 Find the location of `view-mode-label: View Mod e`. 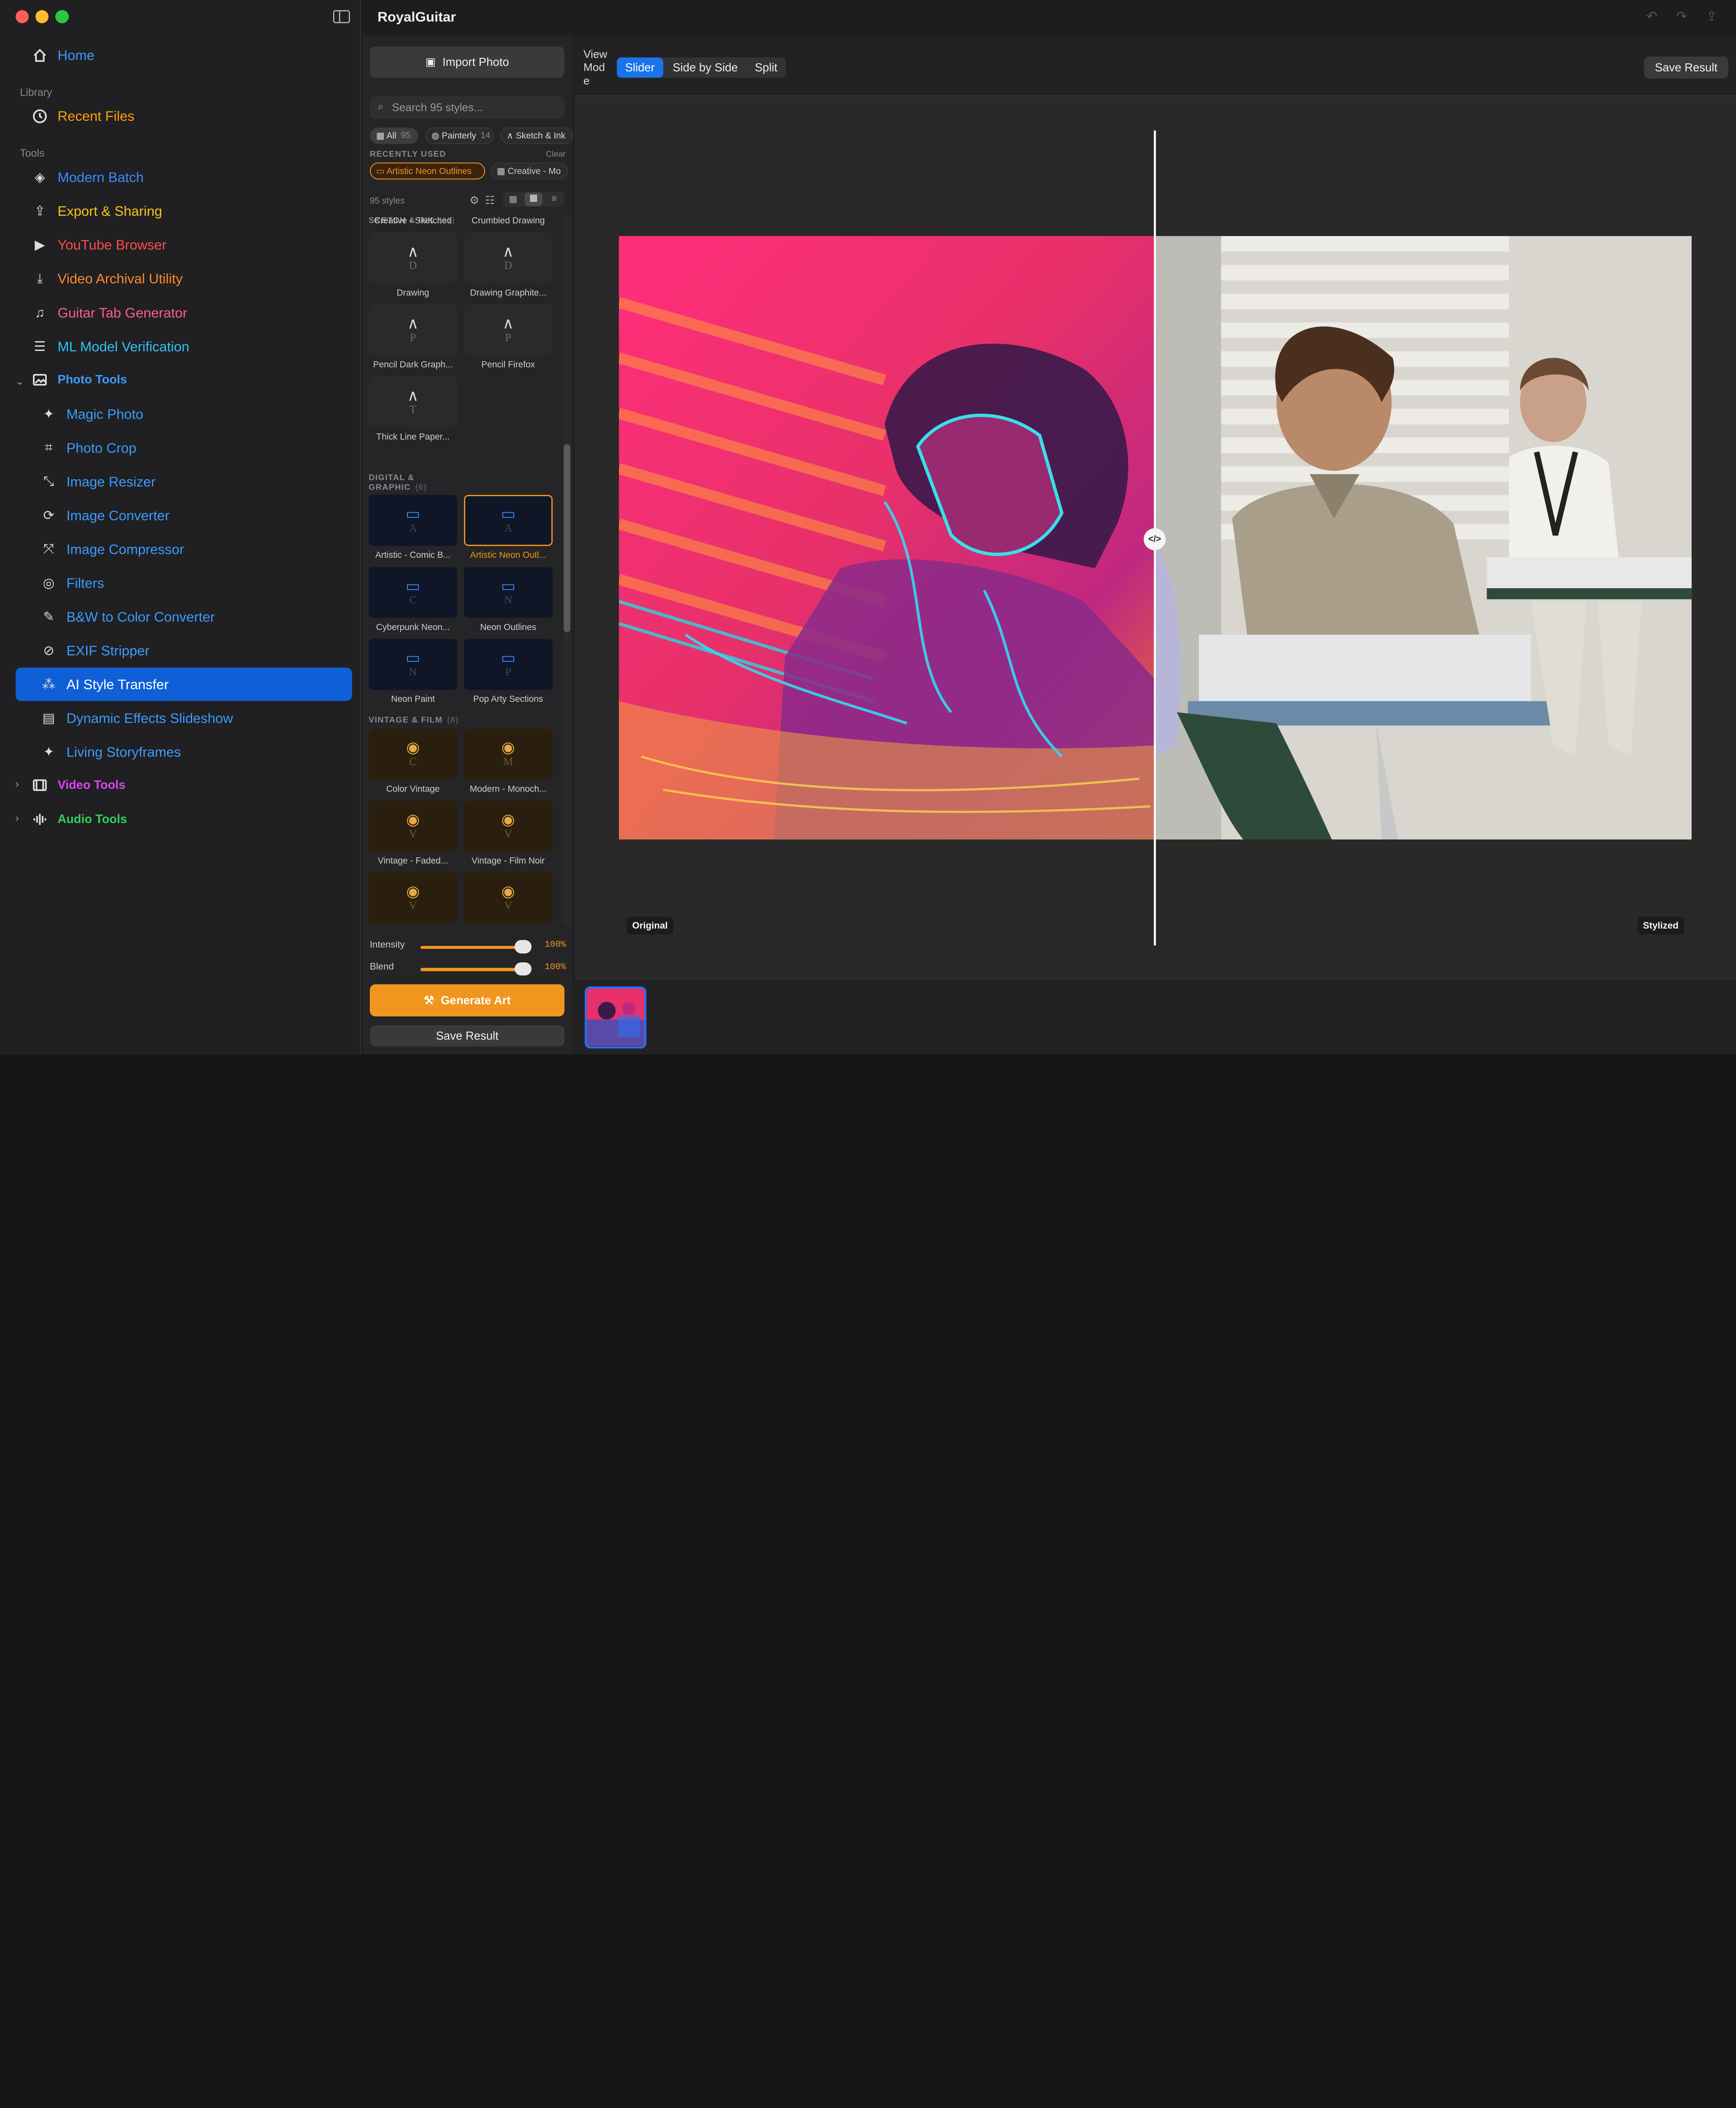

view-mode-label: View Mod e is located at coordinates (595, 67).